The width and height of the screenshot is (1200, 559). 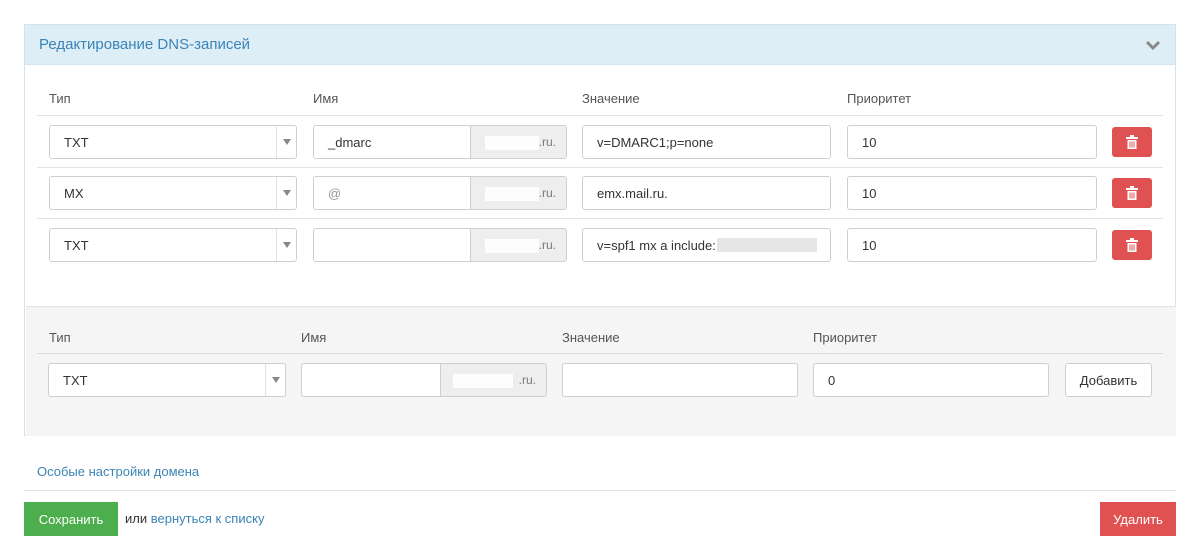 I want to click on chevron-down-icon, so click(x=1153, y=45).